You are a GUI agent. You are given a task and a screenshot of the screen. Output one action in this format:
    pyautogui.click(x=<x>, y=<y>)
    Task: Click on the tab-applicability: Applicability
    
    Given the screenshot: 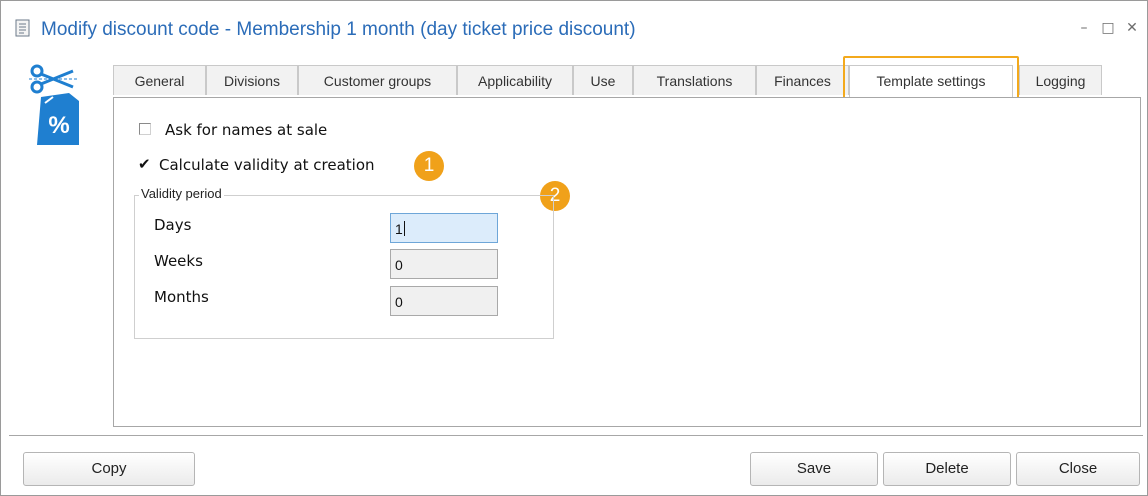 What is the action you would take?
    pyautogui.click(x=515, y=80)
    